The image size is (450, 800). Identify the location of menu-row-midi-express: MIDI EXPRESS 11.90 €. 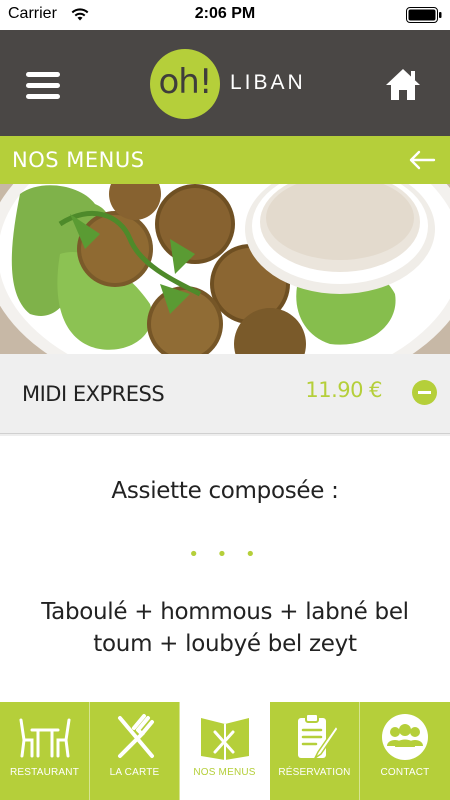
(225, 394).